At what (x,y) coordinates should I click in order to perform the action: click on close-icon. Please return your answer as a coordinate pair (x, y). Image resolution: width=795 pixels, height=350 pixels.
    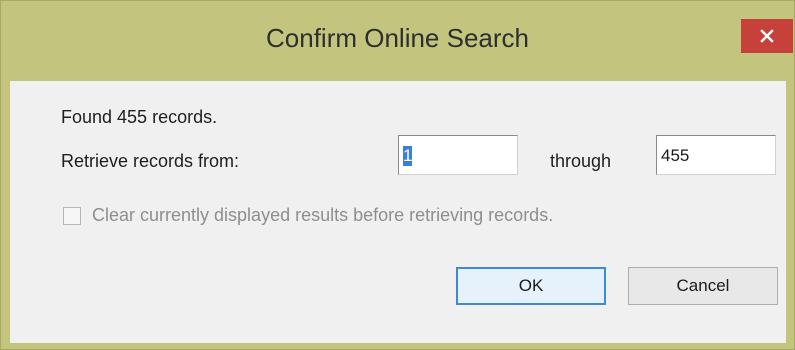
    Looking at the image, I should click on (767, 36).